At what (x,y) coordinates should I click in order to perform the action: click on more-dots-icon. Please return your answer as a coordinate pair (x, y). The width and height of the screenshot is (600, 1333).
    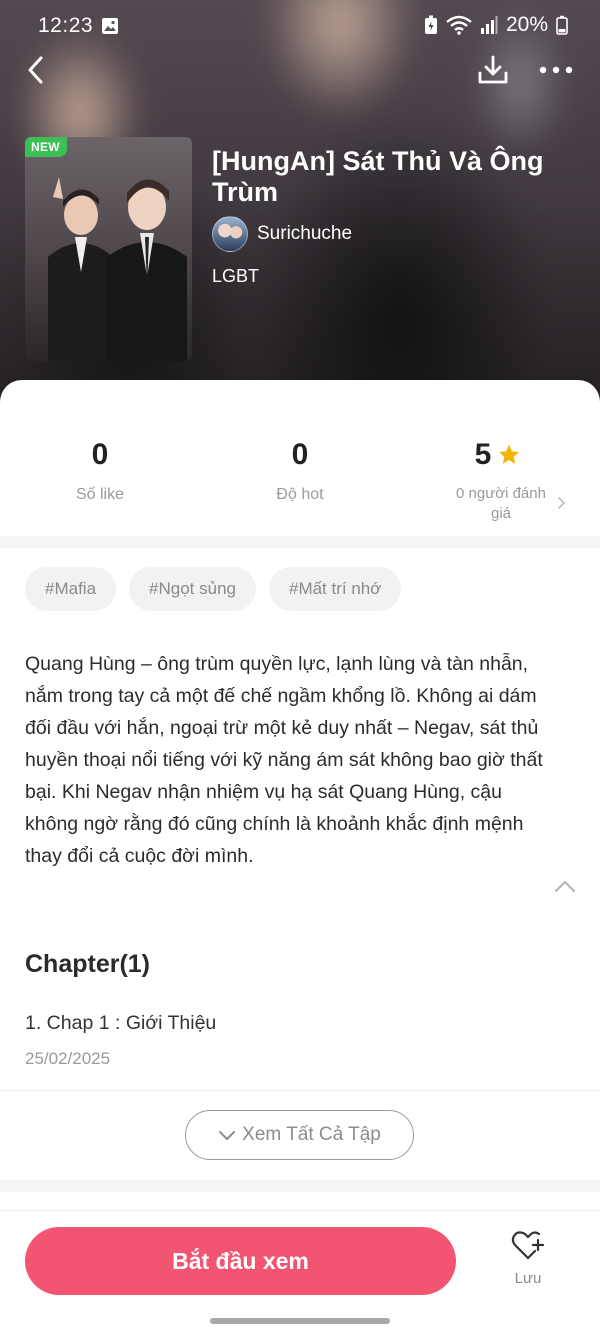
    Looking at the image, I should click on (556, 70).